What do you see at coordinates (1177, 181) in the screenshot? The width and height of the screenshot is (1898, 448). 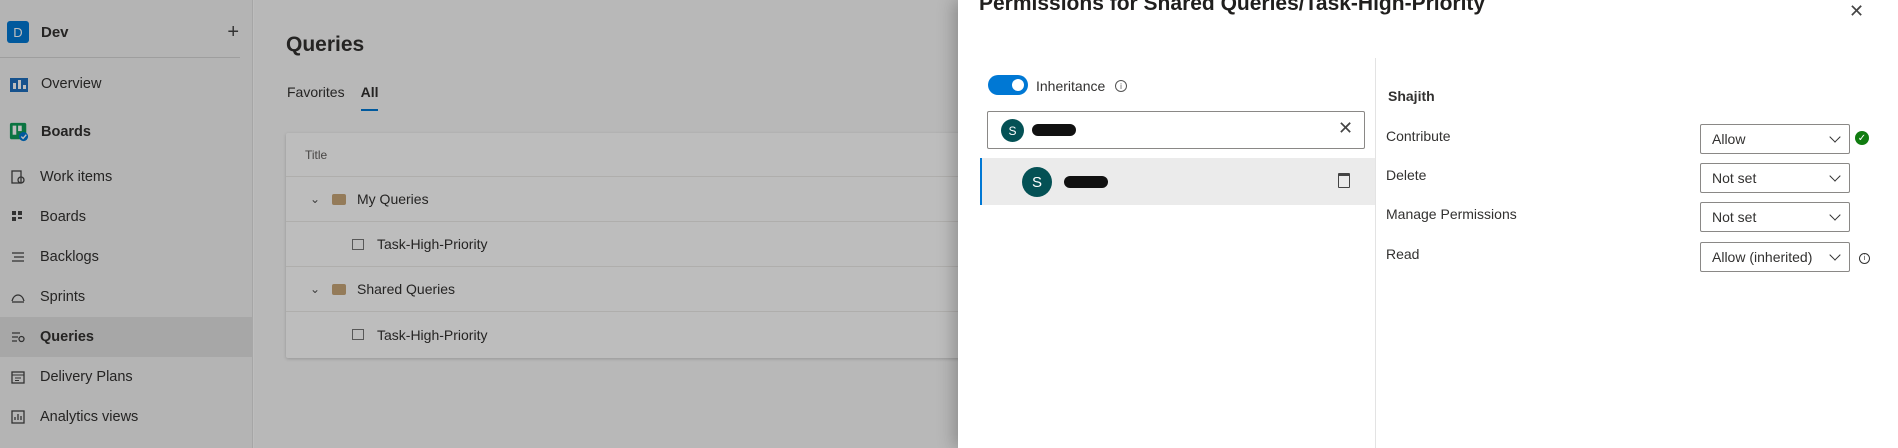 I see `identity-list-item: S` at bounding box center [1177, 181].